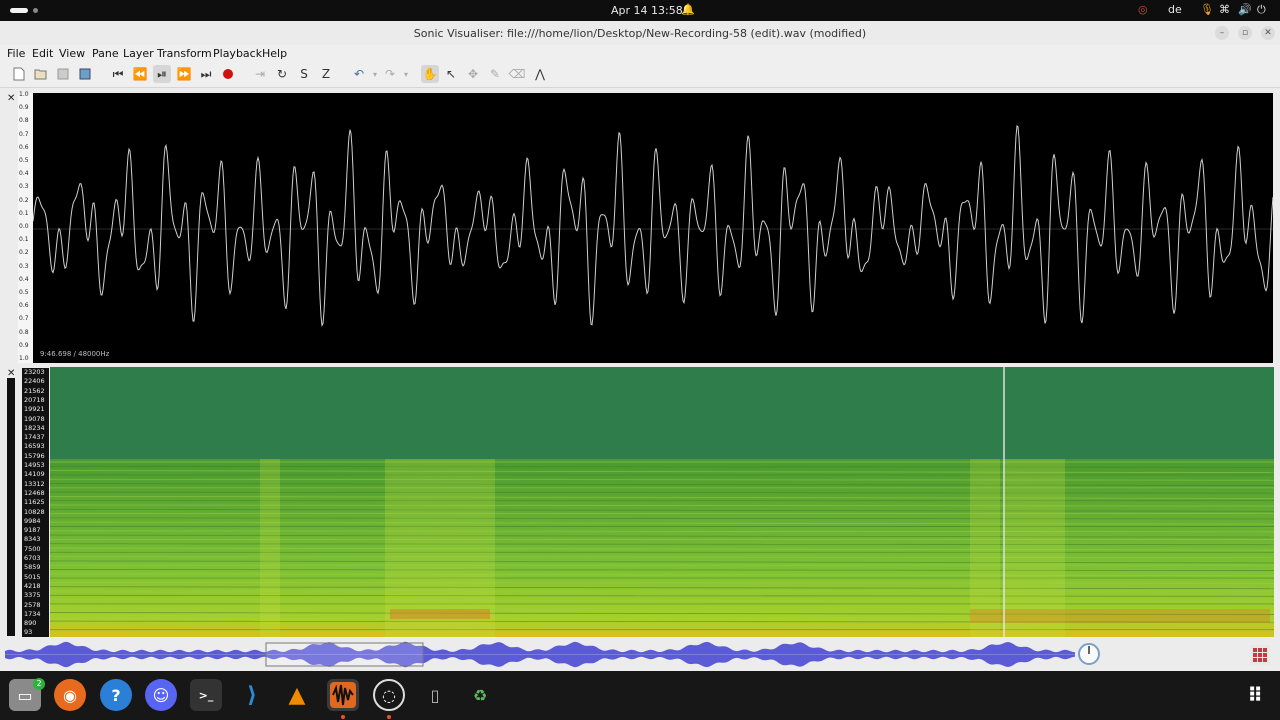 The image size is (1280, 720). Describe the element at coordinates (41, 74) in the screenshot. I see `open-file-icon` at that location.